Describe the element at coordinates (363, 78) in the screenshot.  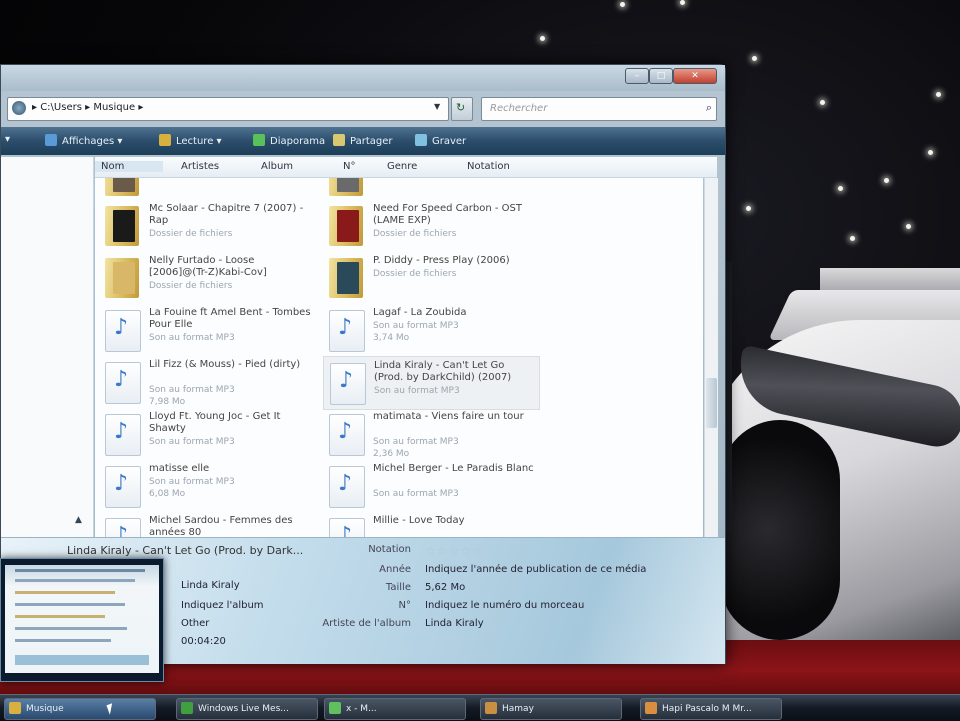
I see `window-titlebar: – □ ✕` at that location.